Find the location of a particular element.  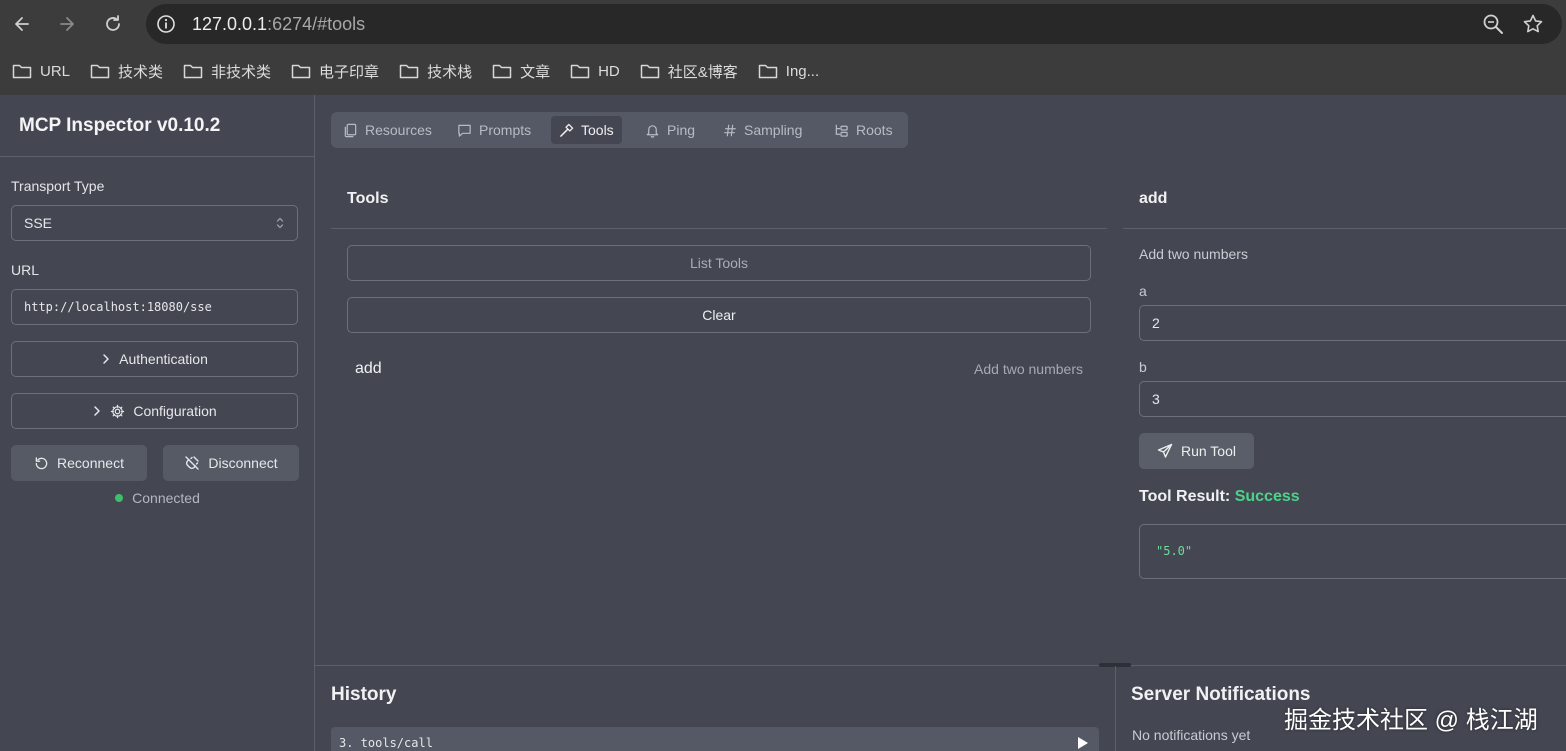

back-button is located at coordinates (22, 24).